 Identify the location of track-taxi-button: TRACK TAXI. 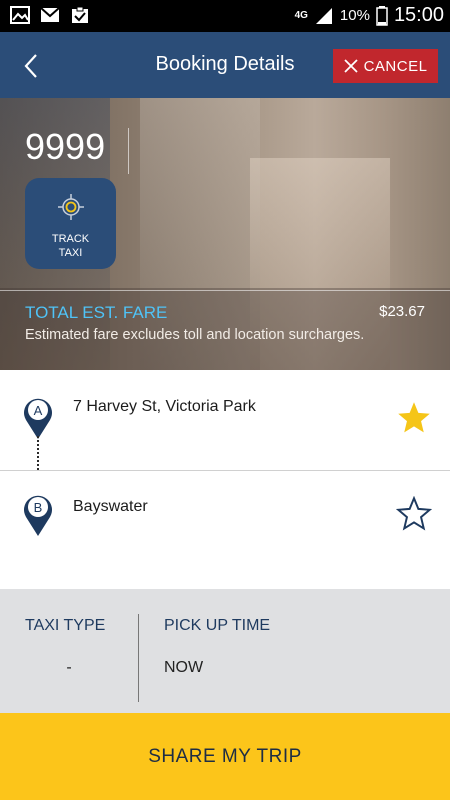
(70, 223).